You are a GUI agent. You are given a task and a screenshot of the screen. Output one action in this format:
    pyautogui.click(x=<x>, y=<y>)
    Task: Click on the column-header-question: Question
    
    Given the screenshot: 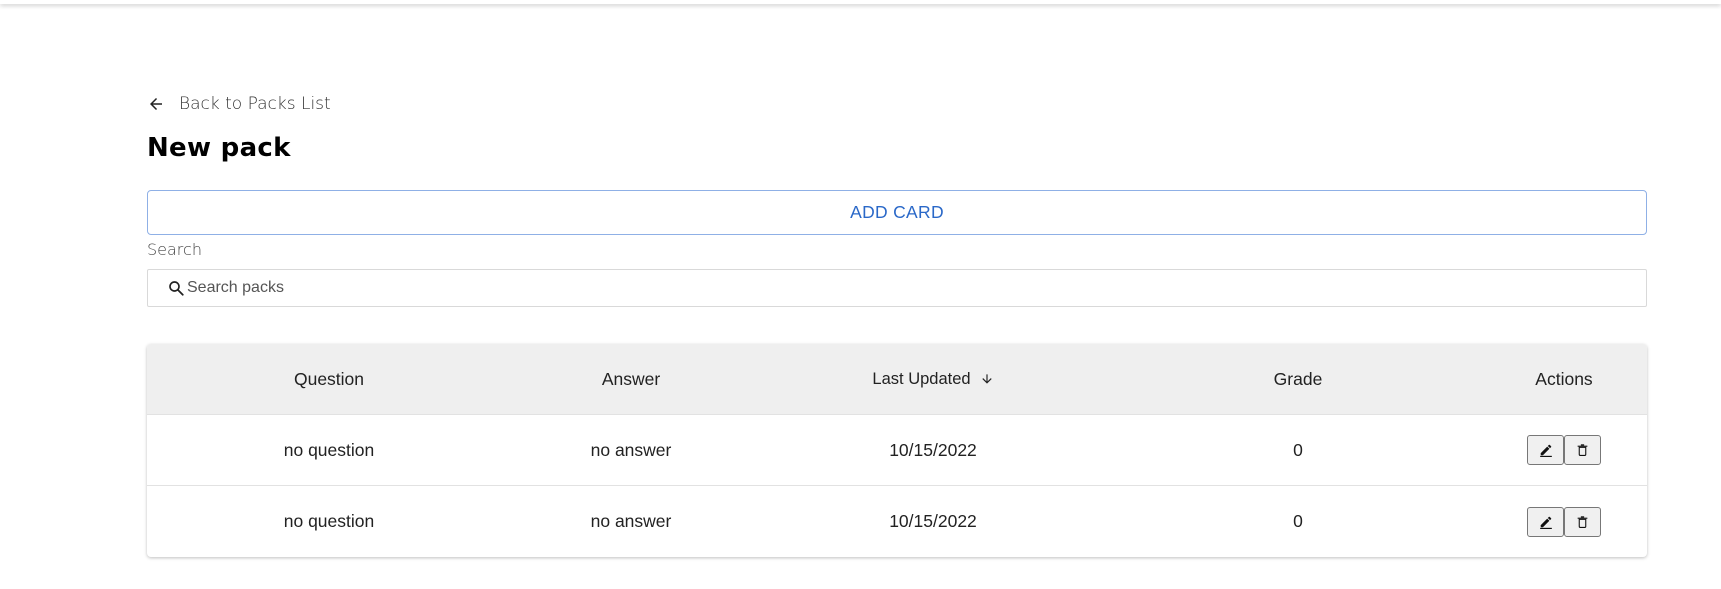 What is the action you would take?
    pyautogui.click(x=329, y=379)
    